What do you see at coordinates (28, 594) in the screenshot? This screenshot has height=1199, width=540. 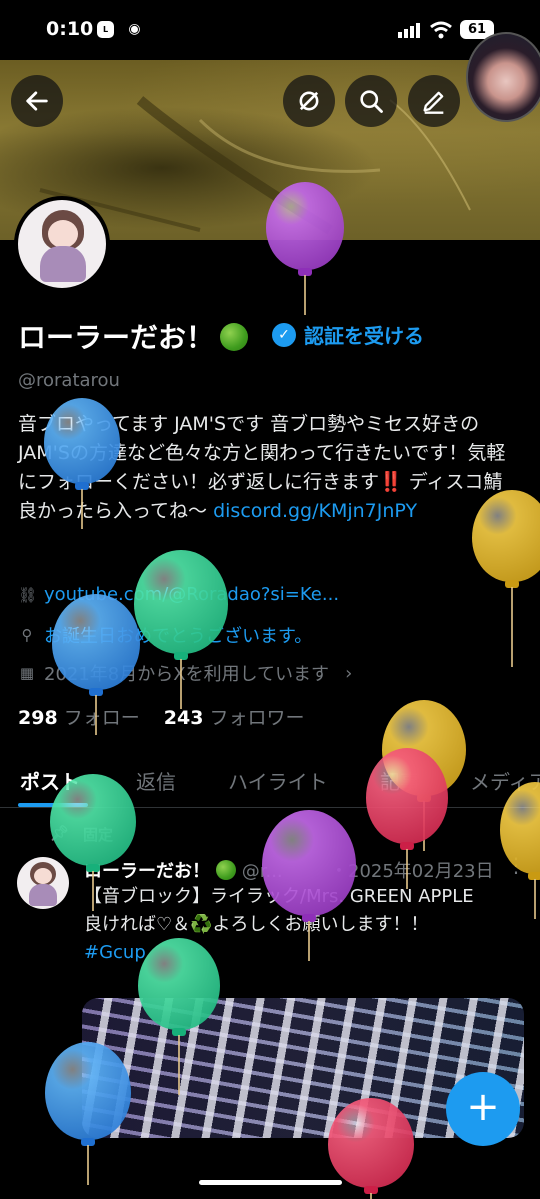 I see `link-icon: ⛓` at bounding box center [28, 594].